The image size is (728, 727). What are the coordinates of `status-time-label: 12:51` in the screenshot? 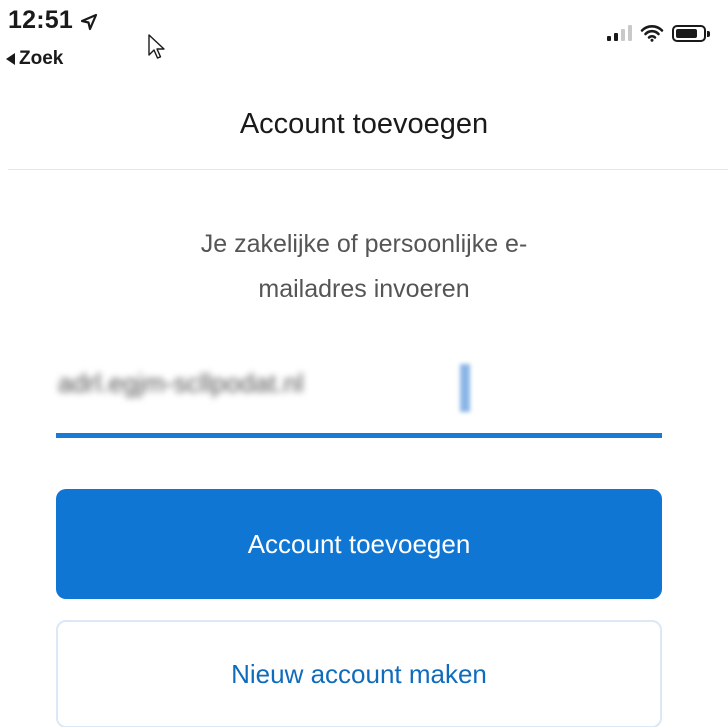 It's located at (40, 20).